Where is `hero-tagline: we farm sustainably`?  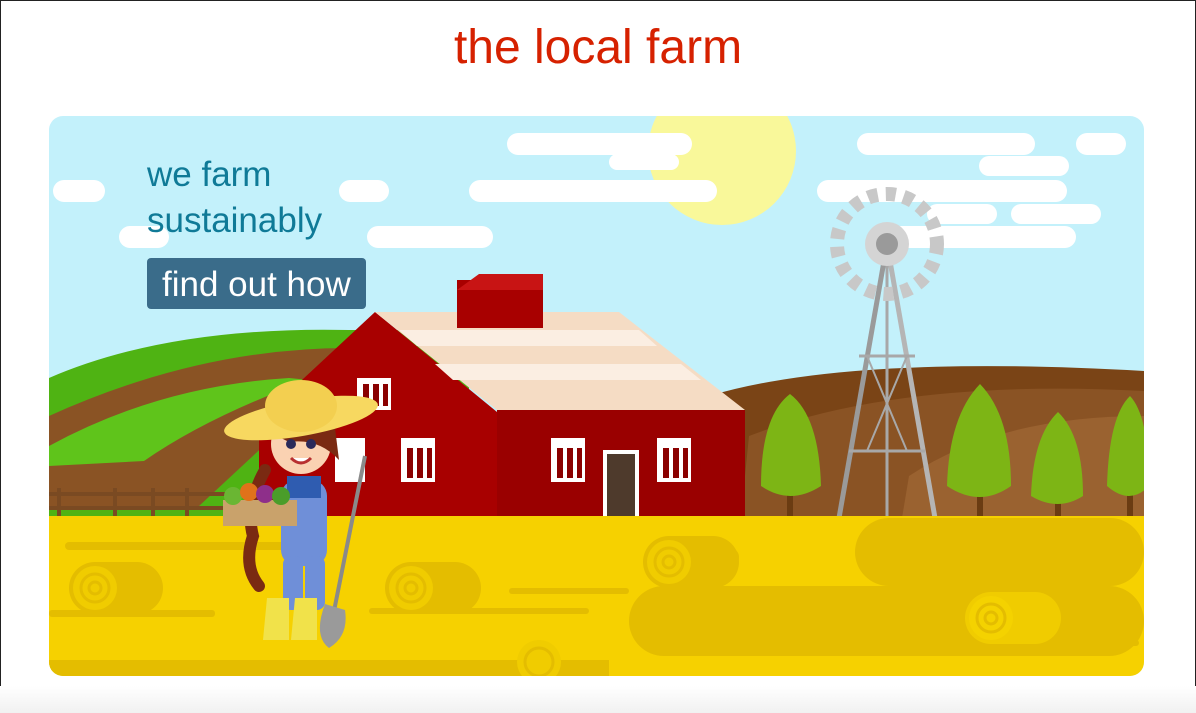
hero-tagline: we farm sustainably is located at coordinates (235, 197).